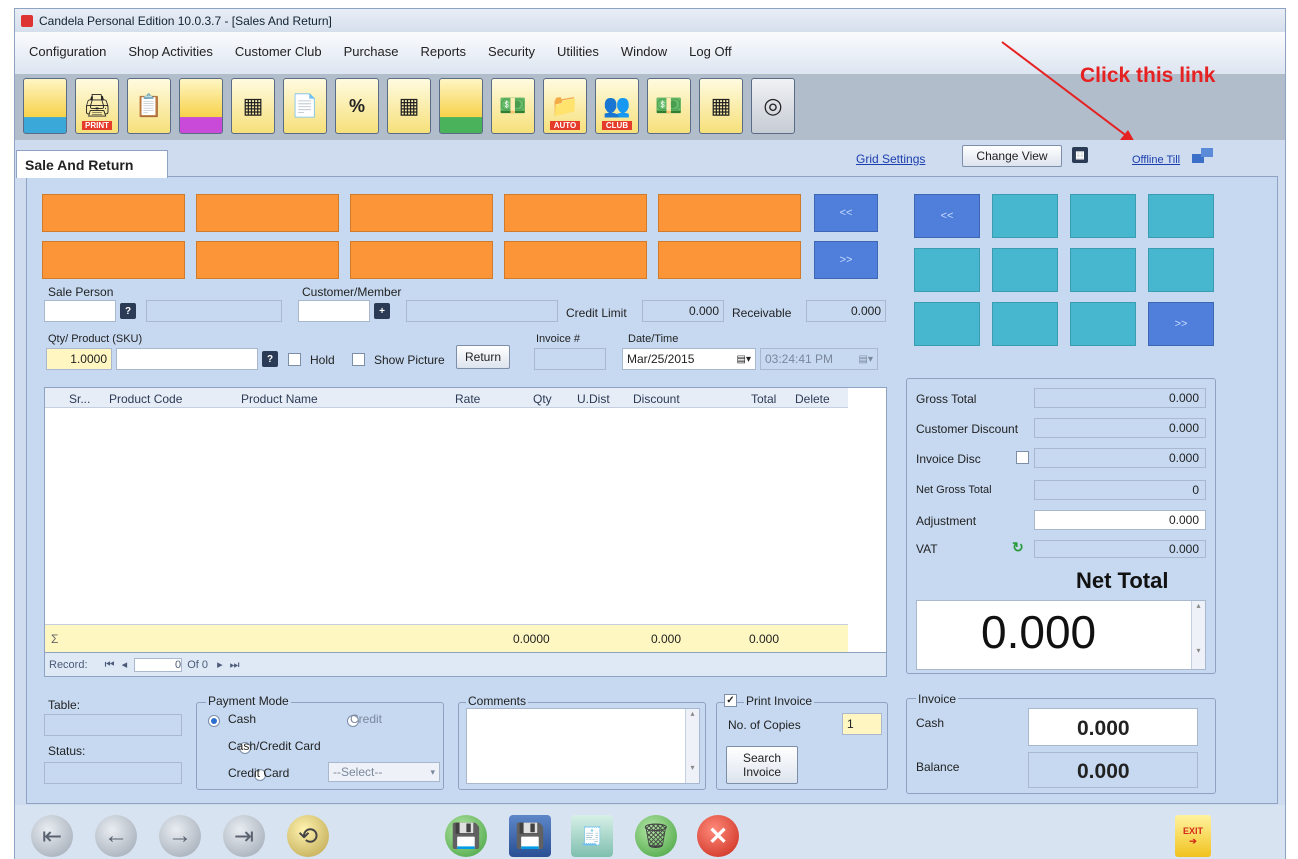 The height and width of the screenshot is (859, 1298). Describe the element at coordinates (718, 836) in the screenshot. I see `cancel-icon: ✕` at that location.